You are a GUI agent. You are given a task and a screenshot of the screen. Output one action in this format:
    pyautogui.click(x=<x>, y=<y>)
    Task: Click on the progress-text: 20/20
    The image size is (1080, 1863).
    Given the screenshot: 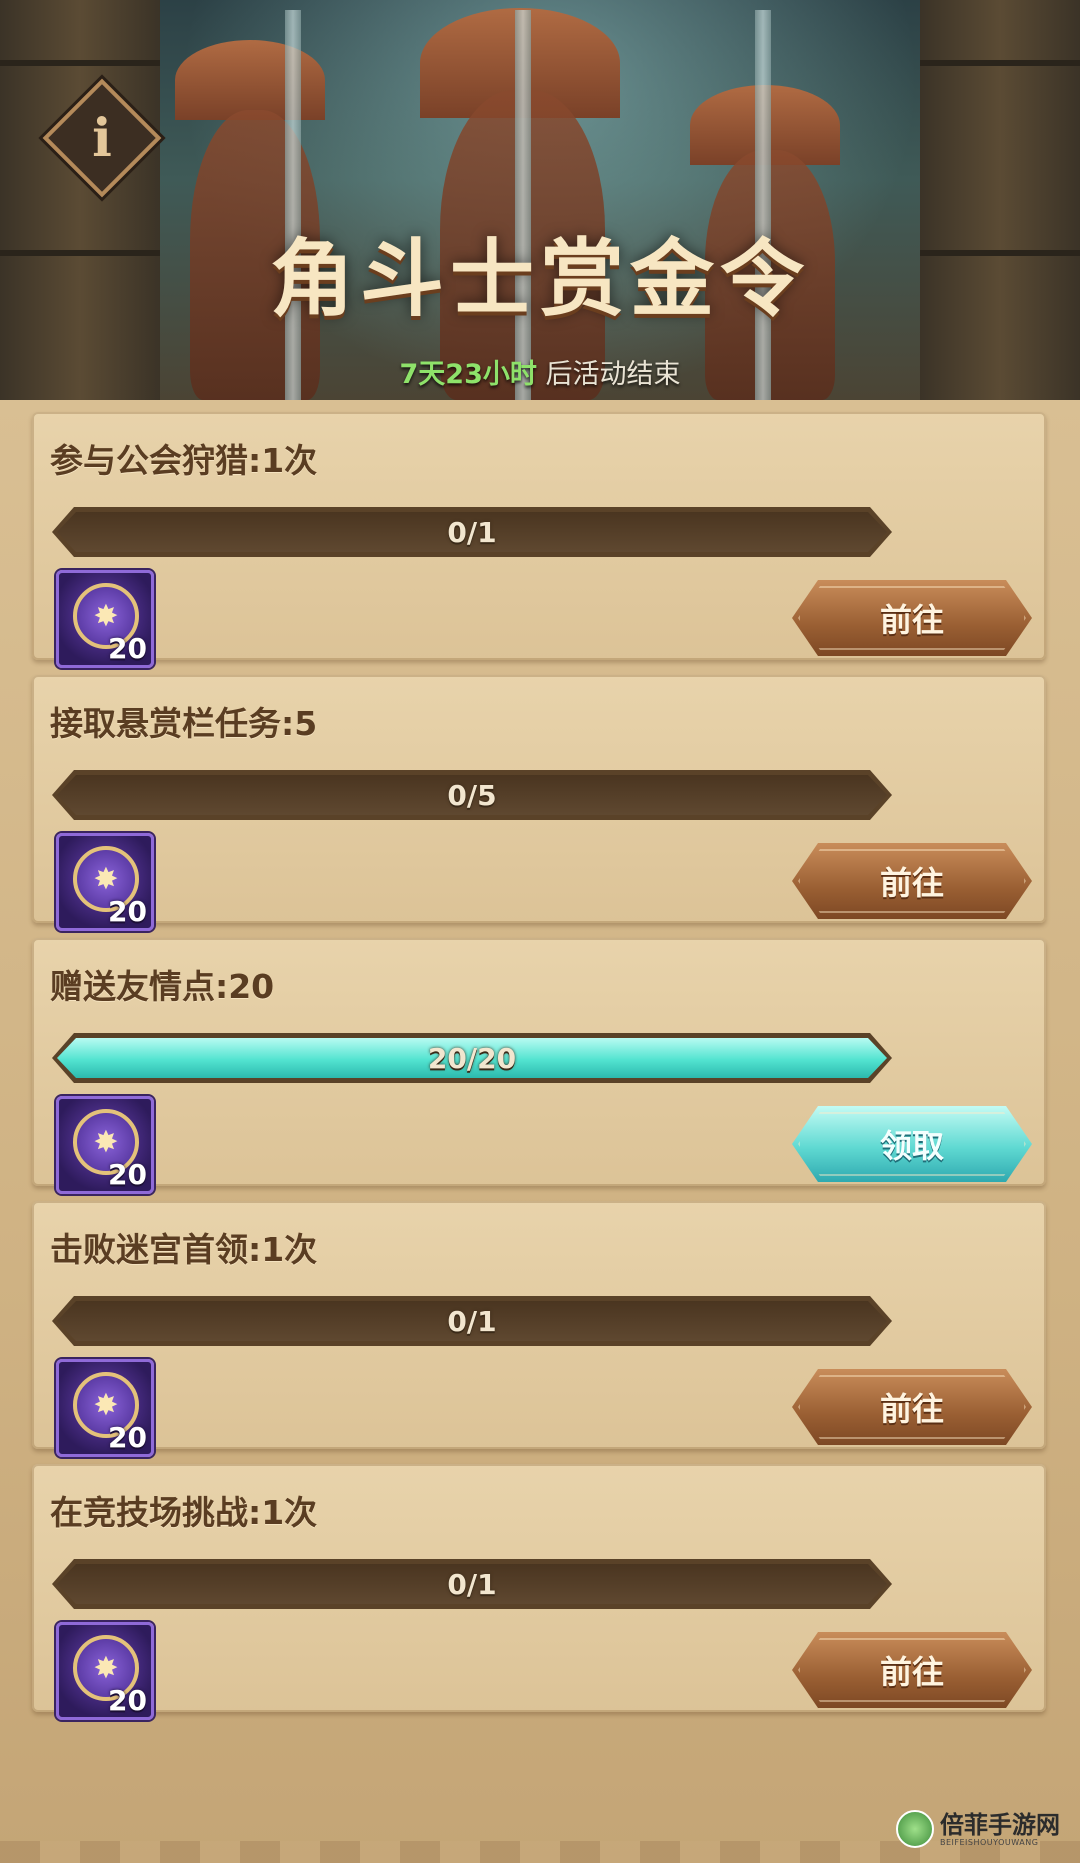 What is the action you would take?
    pyautogui.click(x=472, y=1058)
    